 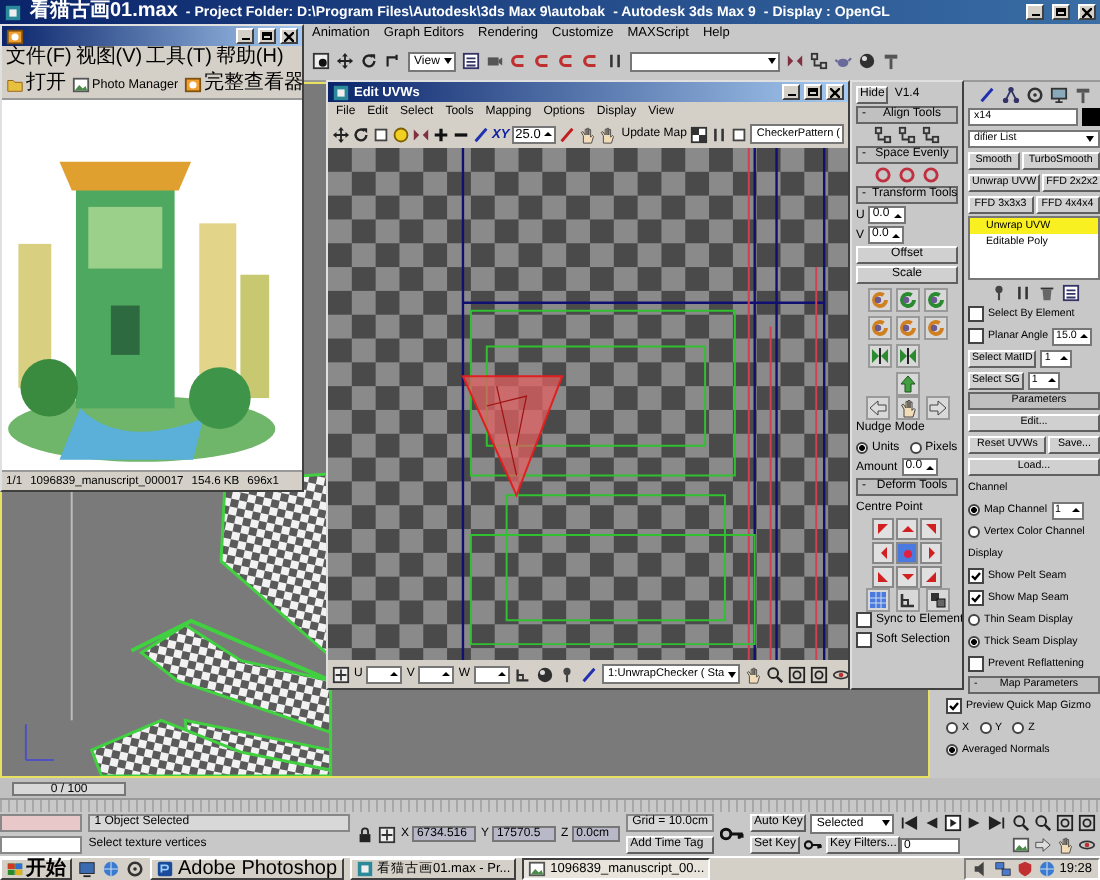 What do you see at coordinates (1046, 292) in the screenshot?
I see `trash-icon` at bounding box center [1046, 292].